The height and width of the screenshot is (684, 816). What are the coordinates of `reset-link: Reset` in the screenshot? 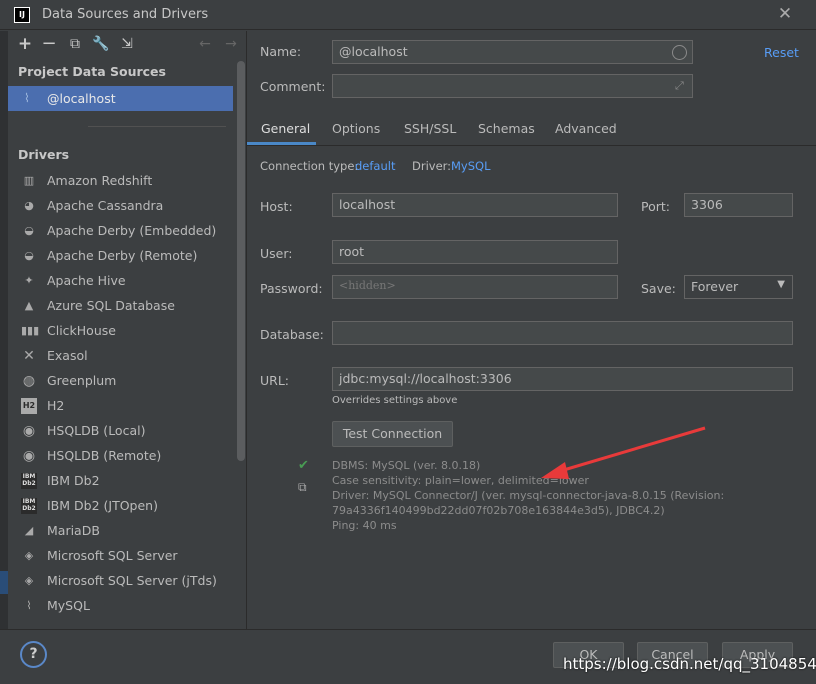 It's located at (781, 52).